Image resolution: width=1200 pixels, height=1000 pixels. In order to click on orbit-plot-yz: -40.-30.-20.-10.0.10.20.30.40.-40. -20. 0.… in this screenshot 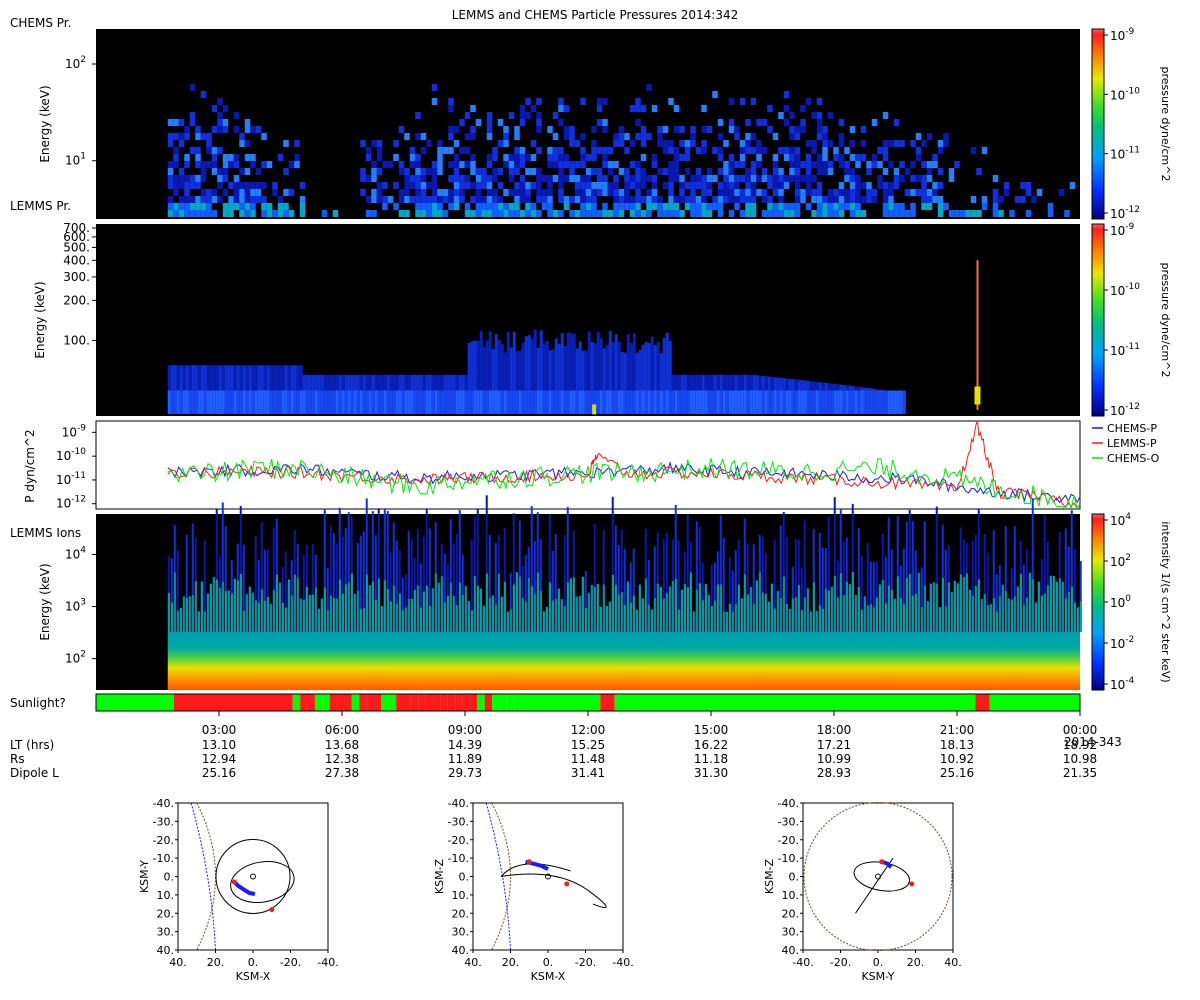, I will do `click(862, 890)`.